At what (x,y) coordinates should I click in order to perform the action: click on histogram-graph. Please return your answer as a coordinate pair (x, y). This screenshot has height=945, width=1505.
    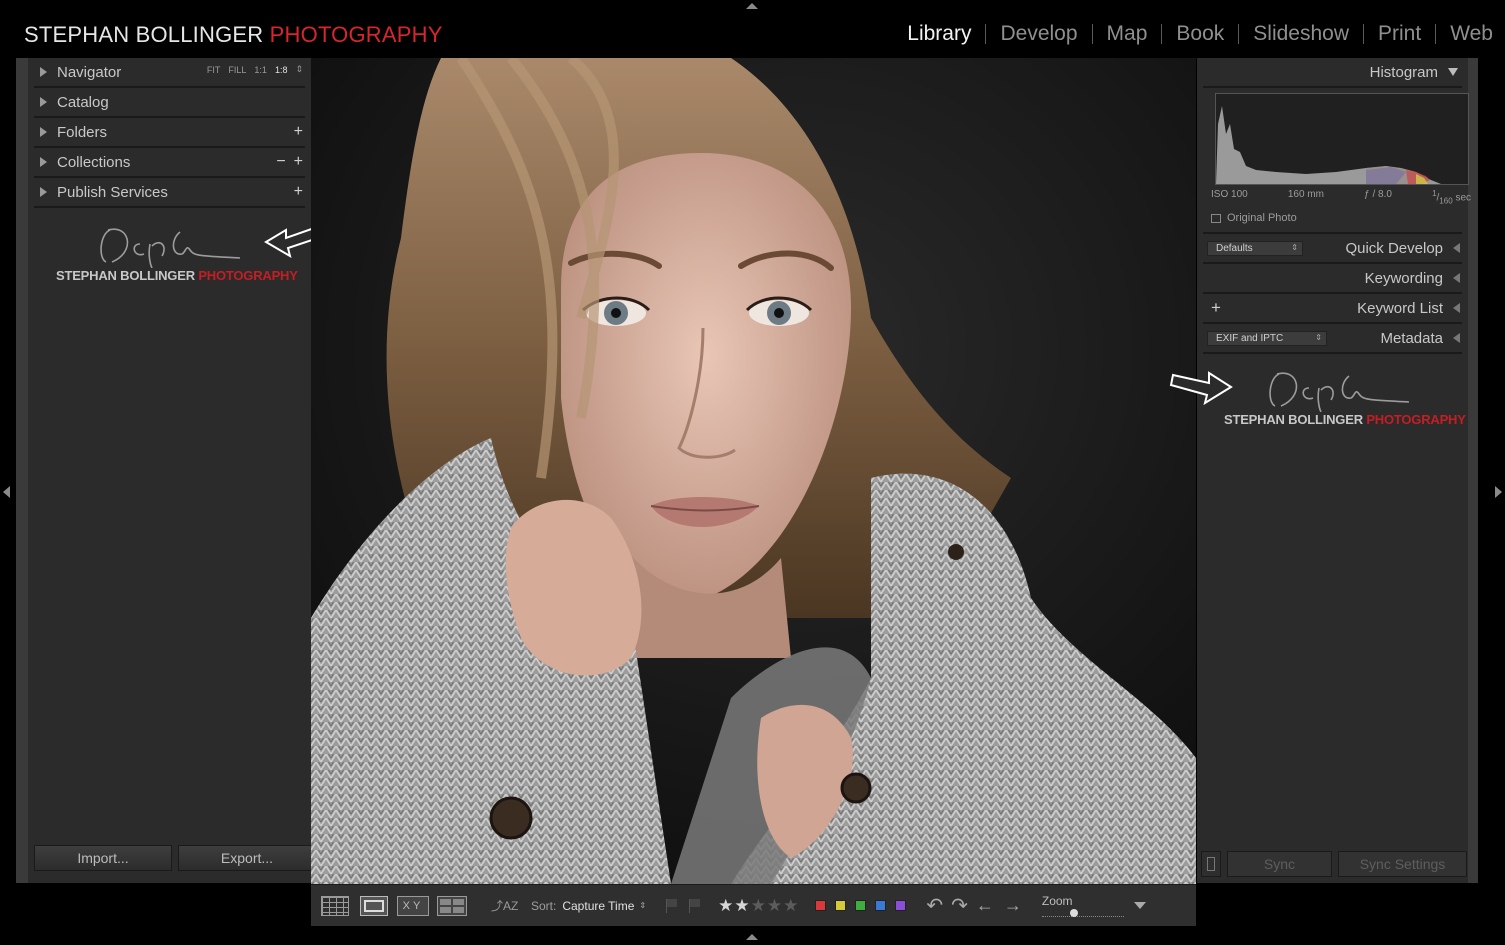
    Looking at the image, I should click on (1342, 139).